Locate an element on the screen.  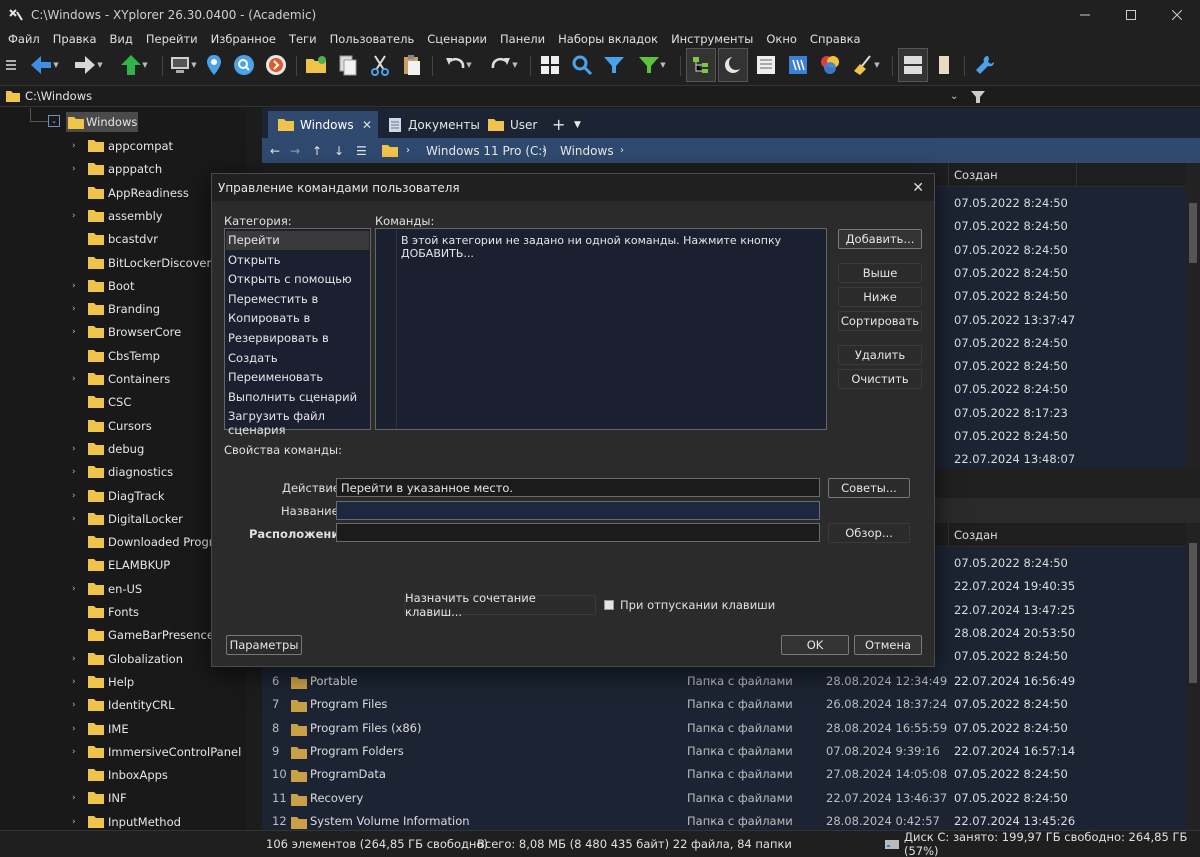
top-list-scrollbar is located at coordinates (1193, 315).